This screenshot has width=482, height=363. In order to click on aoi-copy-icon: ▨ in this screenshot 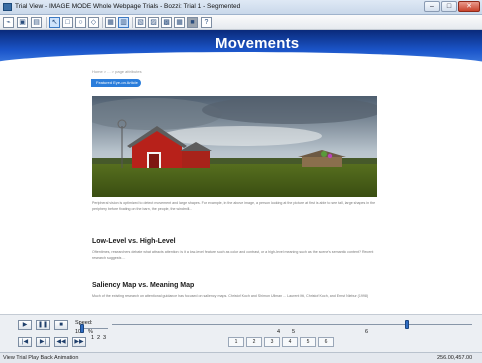, I will do `click(153, 22)`.